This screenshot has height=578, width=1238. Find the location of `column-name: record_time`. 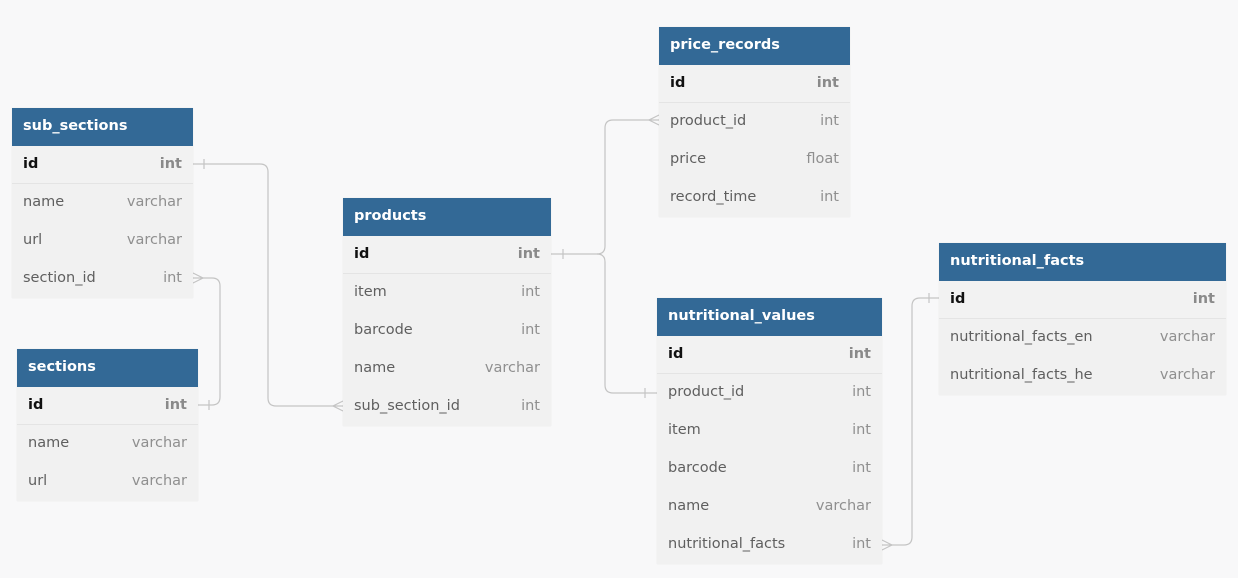

column-name: record_time is located at coordinates (713, 197).